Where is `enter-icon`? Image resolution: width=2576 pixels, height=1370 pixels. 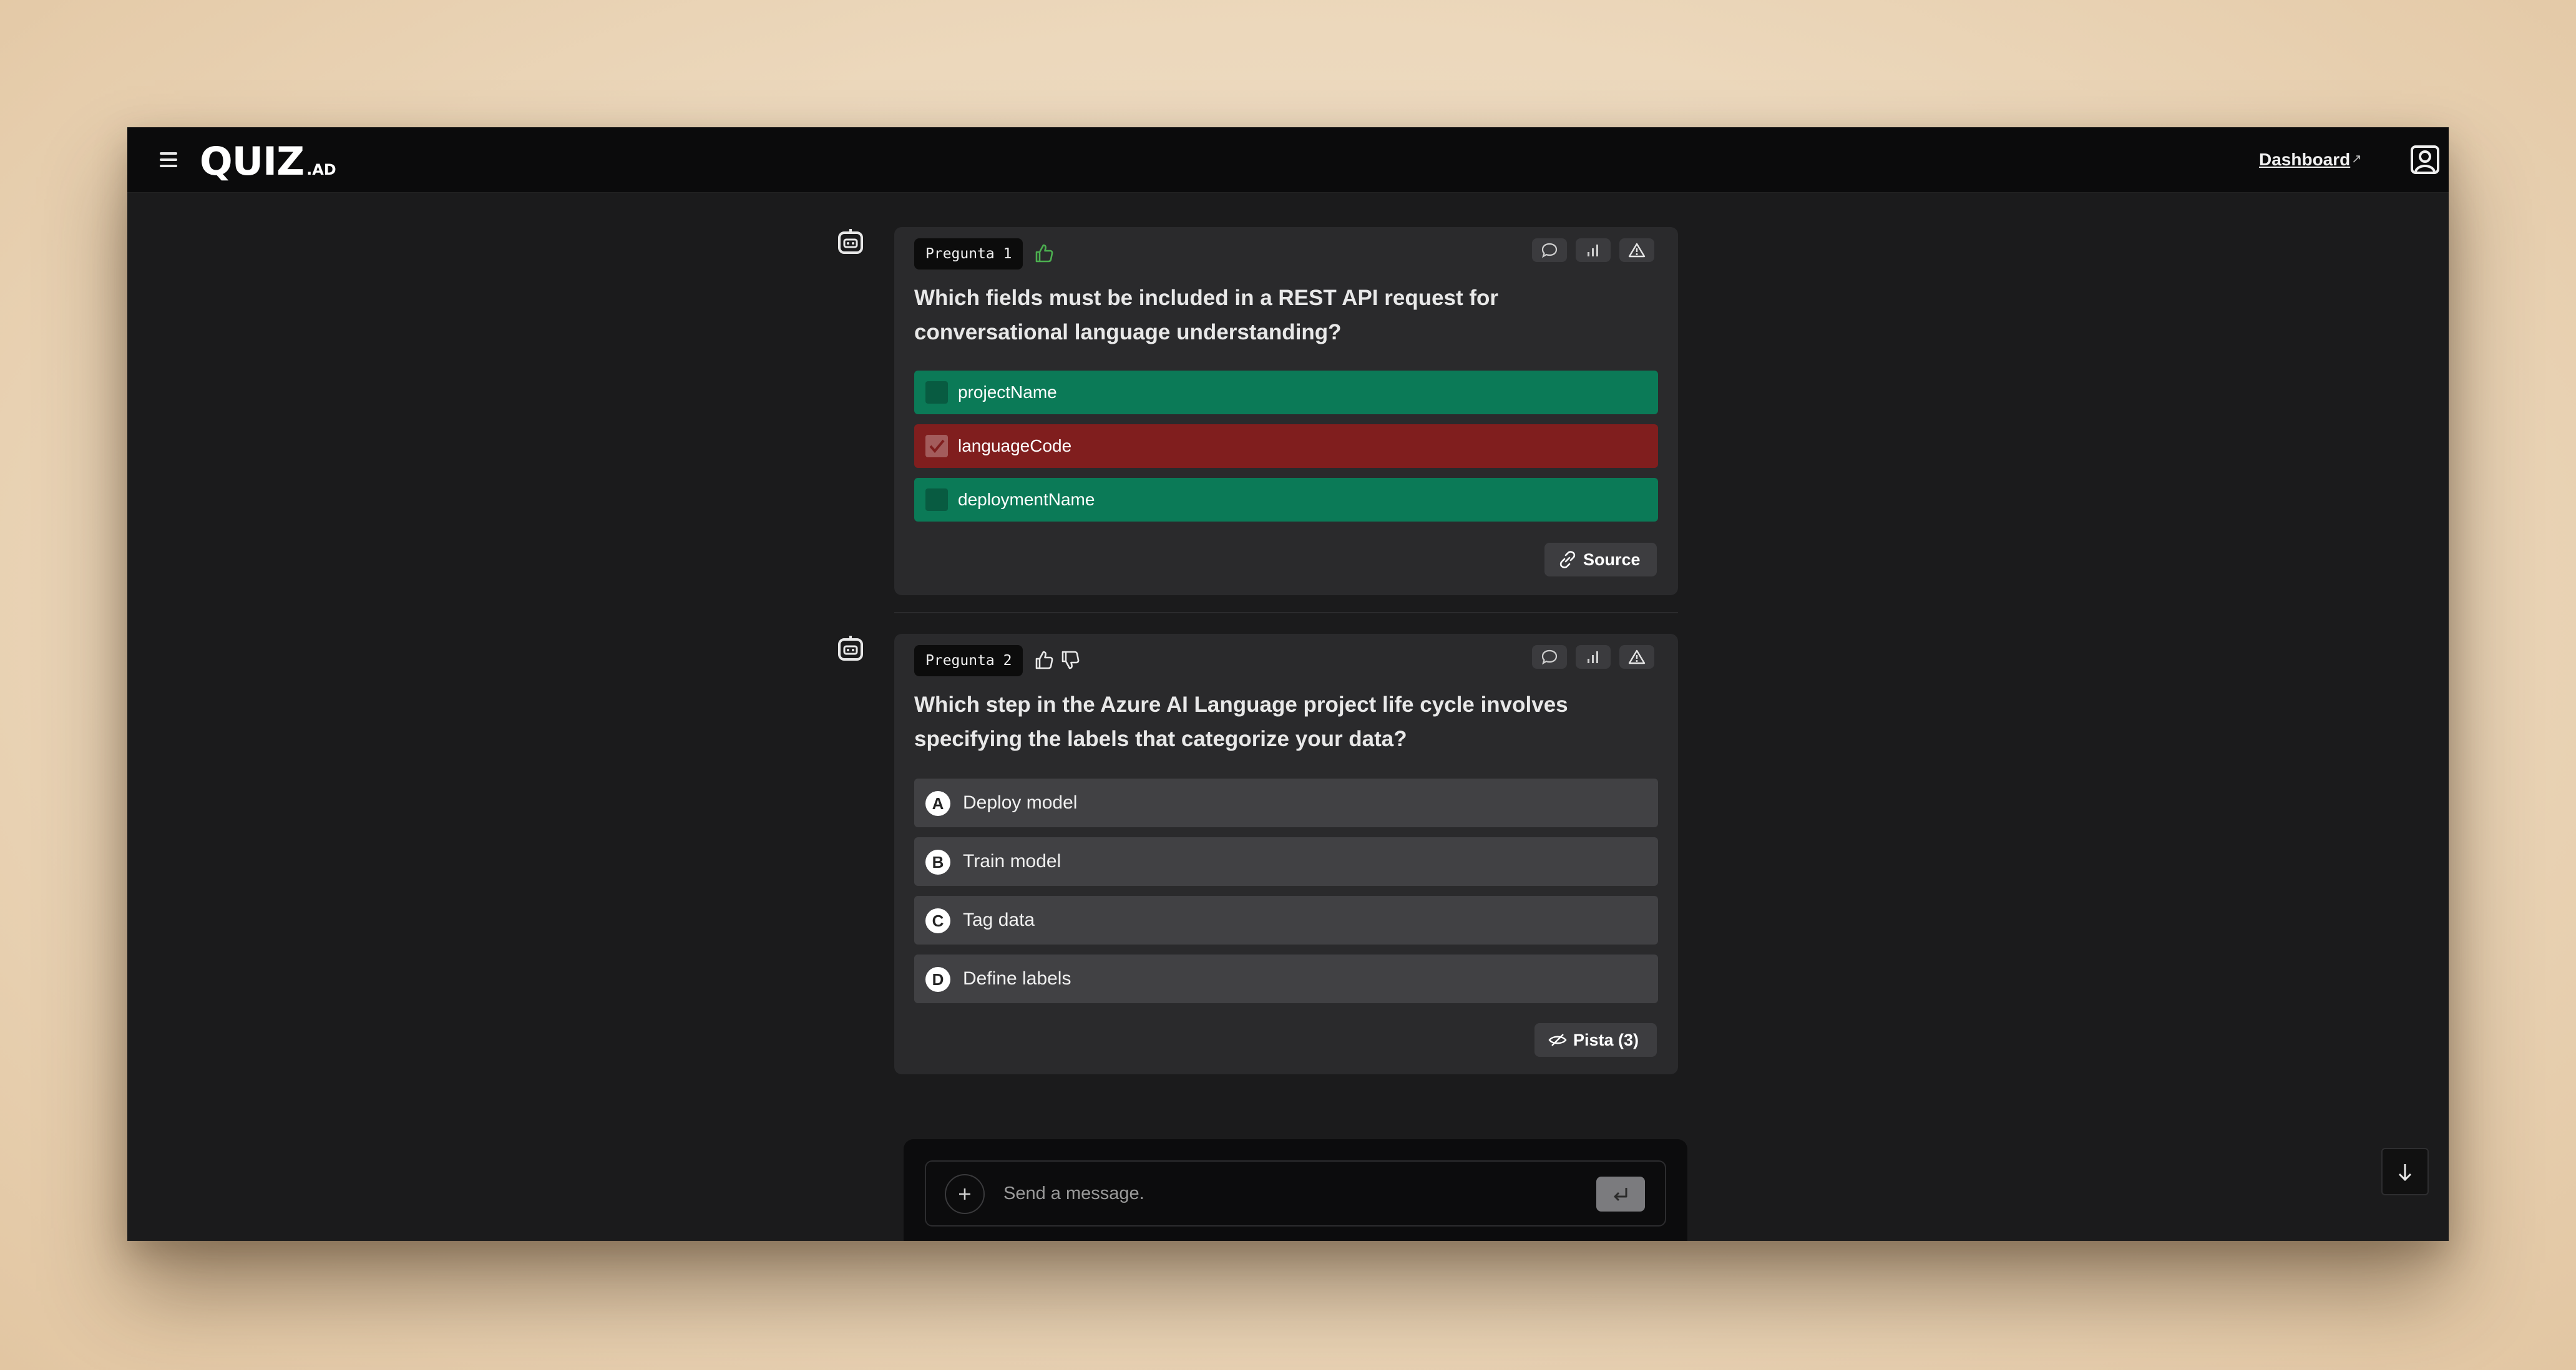 enter-icon is located at coordinates (1620, 1195).